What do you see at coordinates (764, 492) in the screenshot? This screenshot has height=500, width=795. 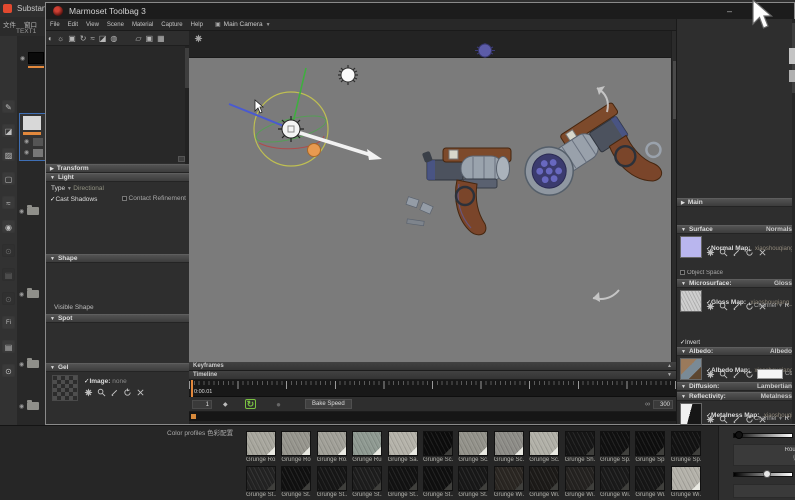 I see `normal-box: N` at bounding box center [764, 492].